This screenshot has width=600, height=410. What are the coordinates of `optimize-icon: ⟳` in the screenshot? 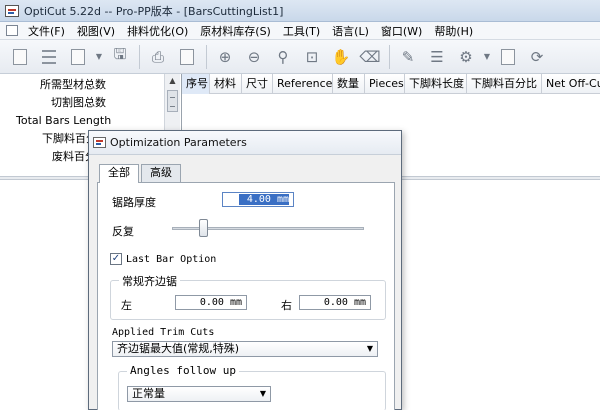 It's located at (537, 57).